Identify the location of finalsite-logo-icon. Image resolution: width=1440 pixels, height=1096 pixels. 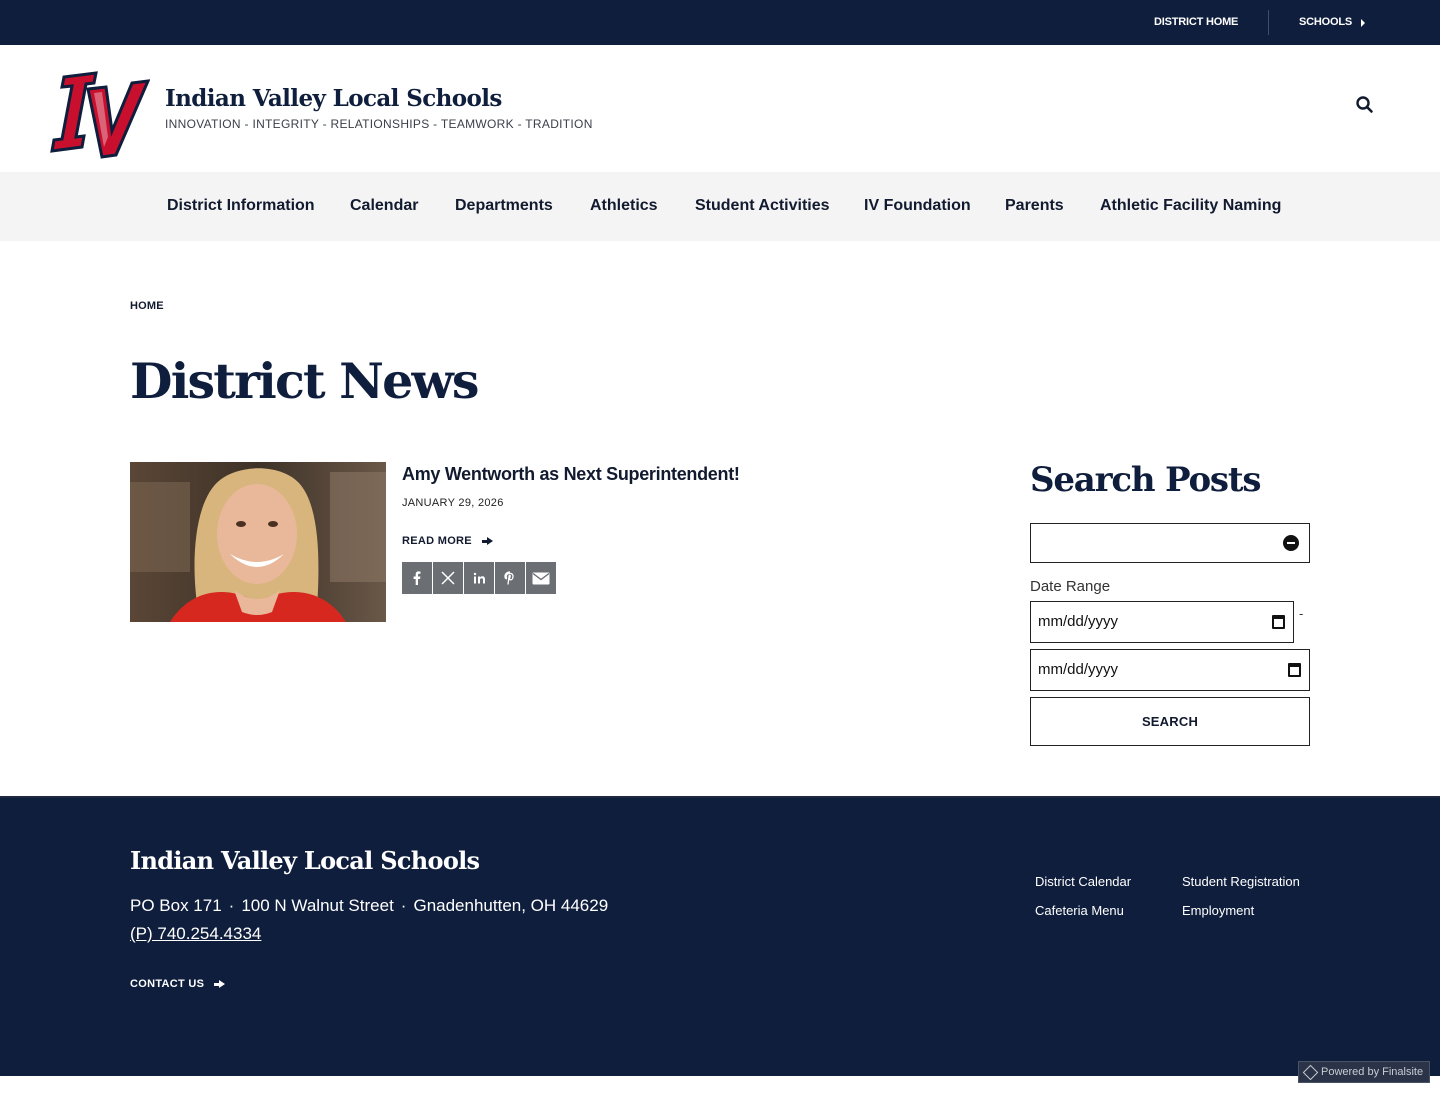
(1310, 1072).